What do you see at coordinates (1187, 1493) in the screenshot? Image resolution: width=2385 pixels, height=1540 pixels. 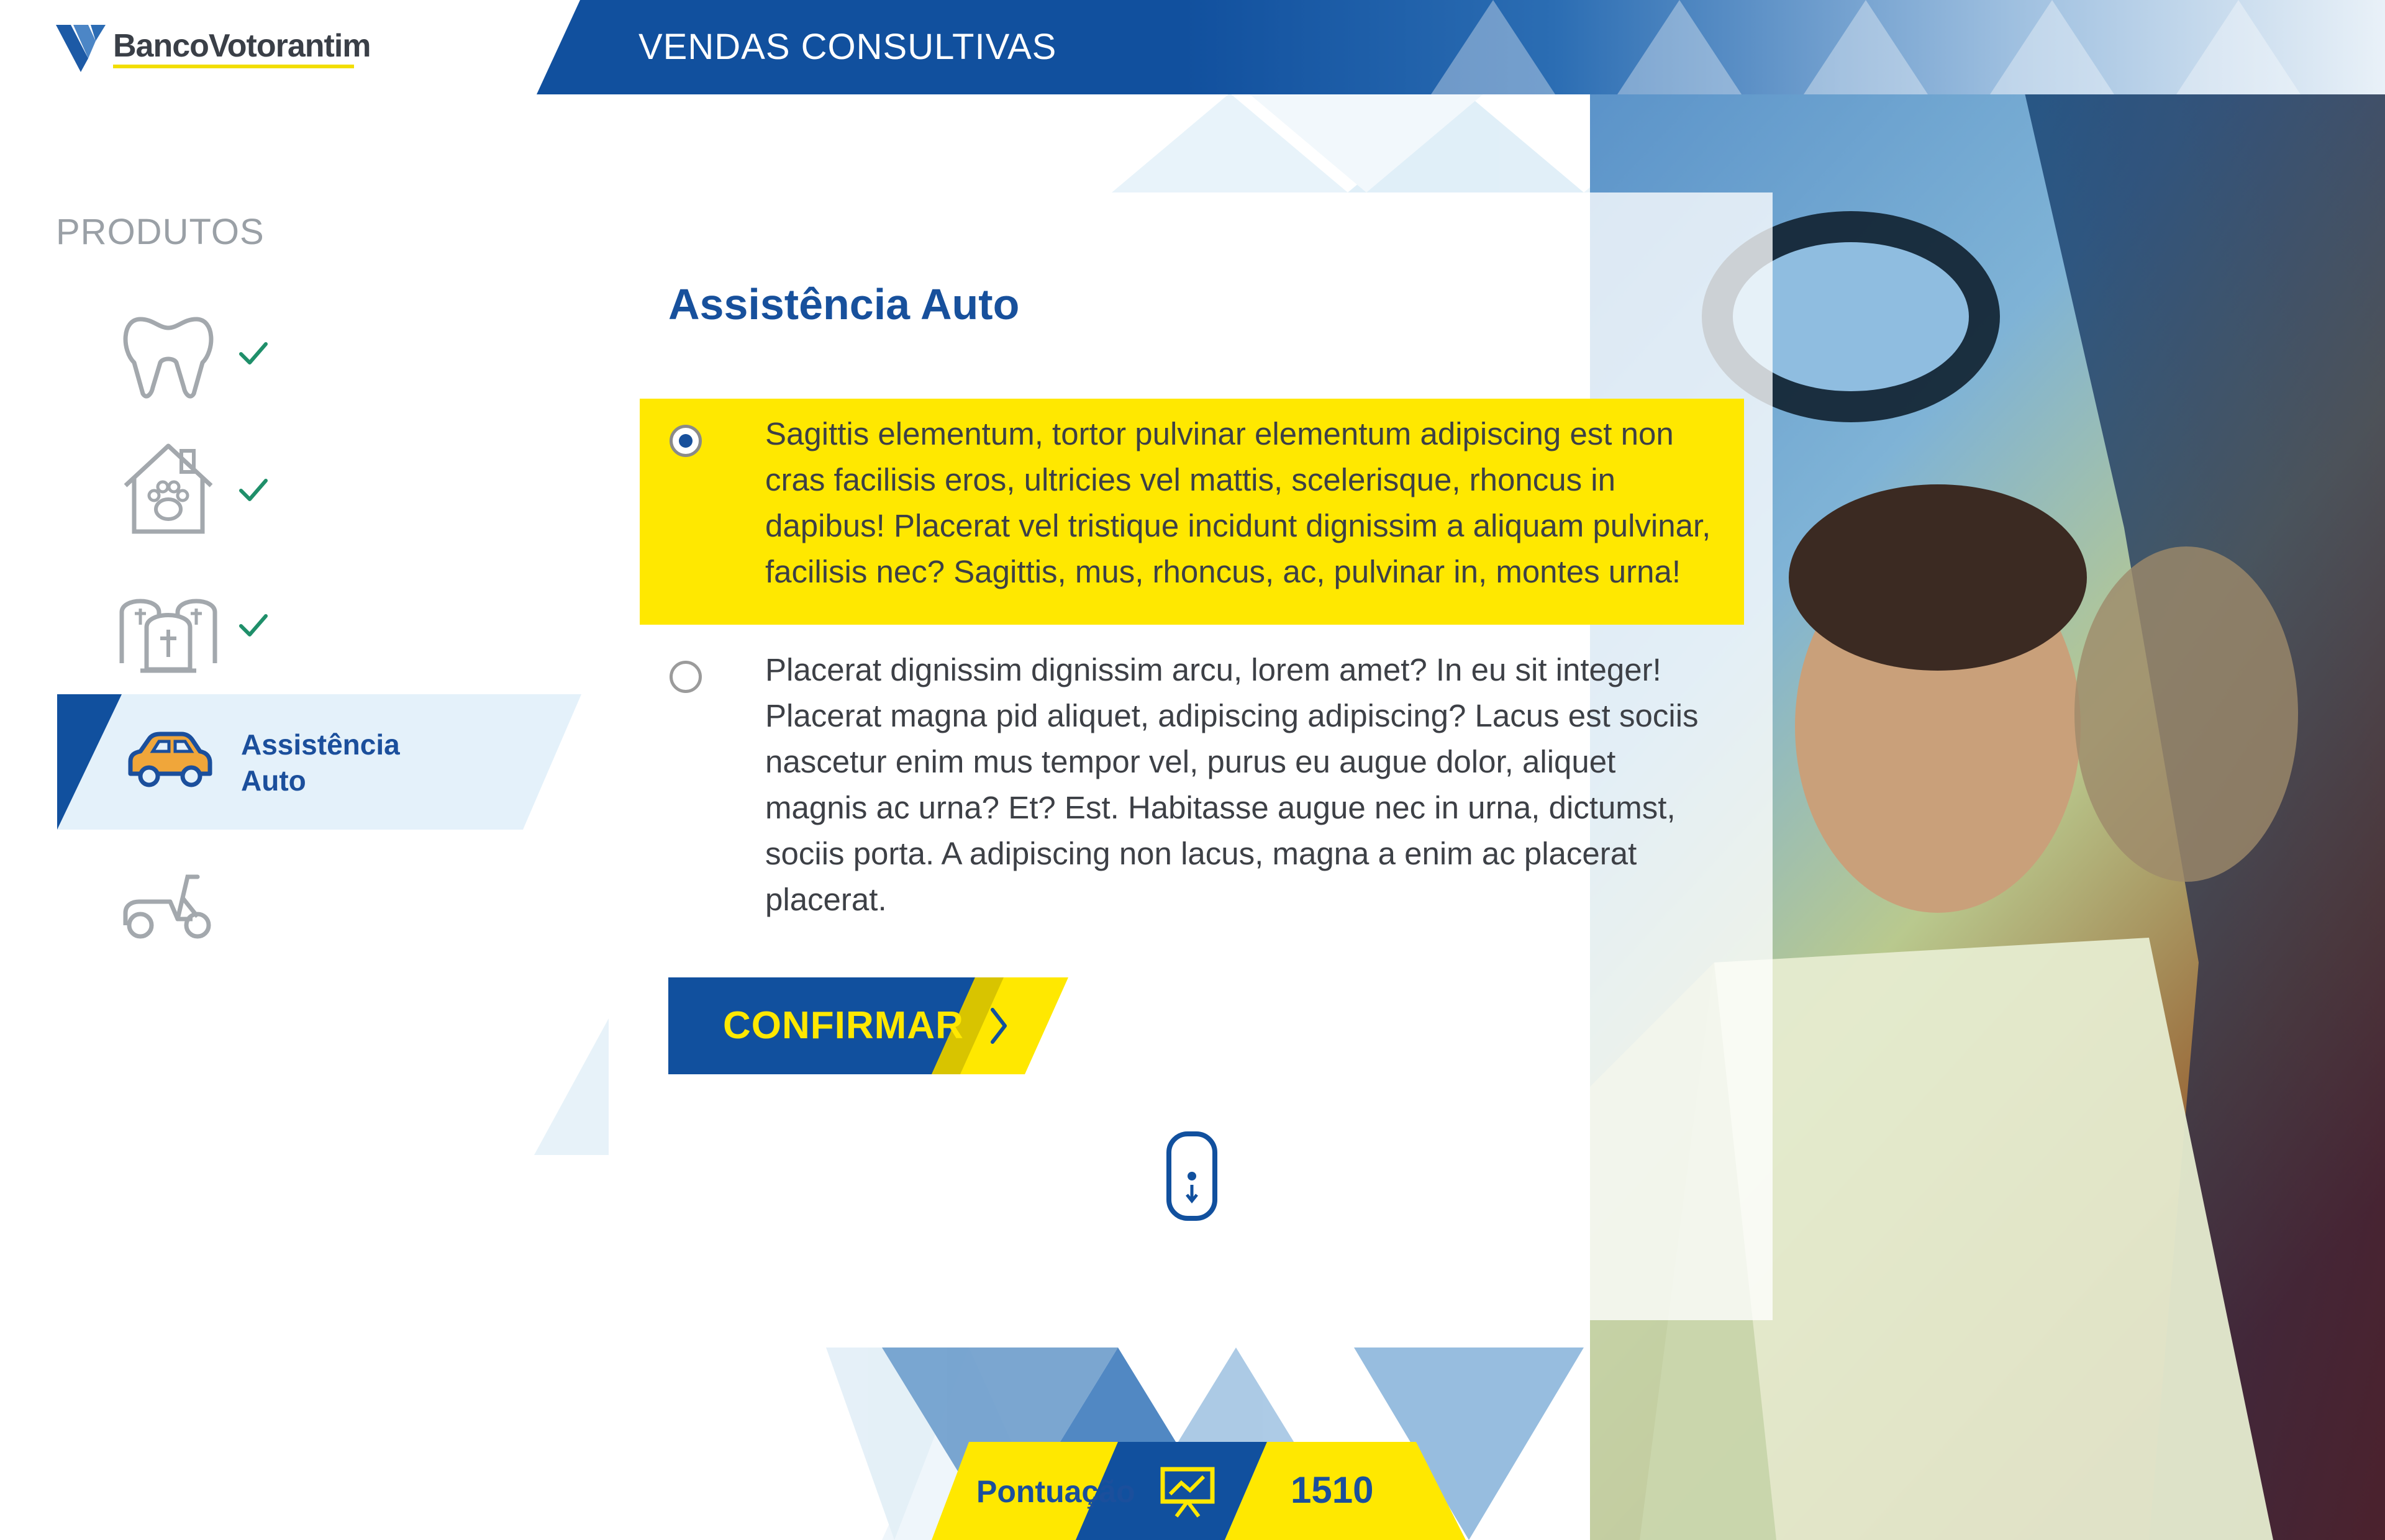 I see `presentation-chart-icon` at bounding box center [1187, 1493].